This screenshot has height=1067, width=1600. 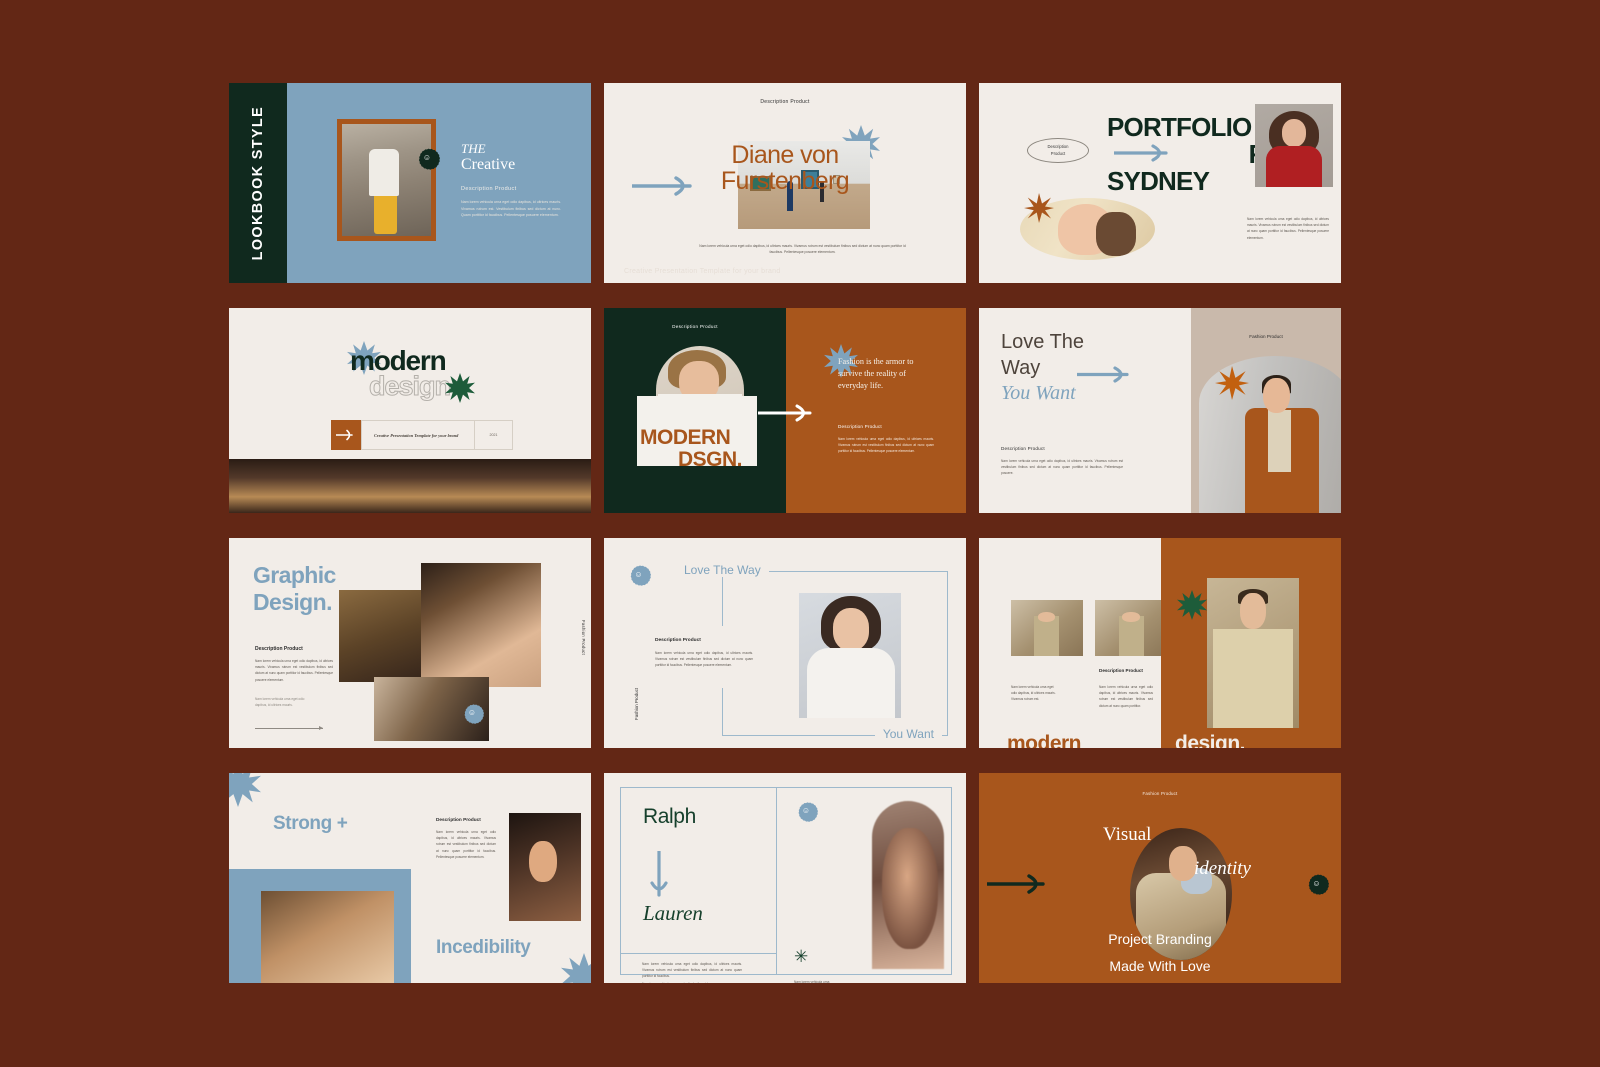 What do you see at coordinates (279, 649) in the screenshot?
I see `slide7-subtitle: Description Product` at bounding box center [279, 649].